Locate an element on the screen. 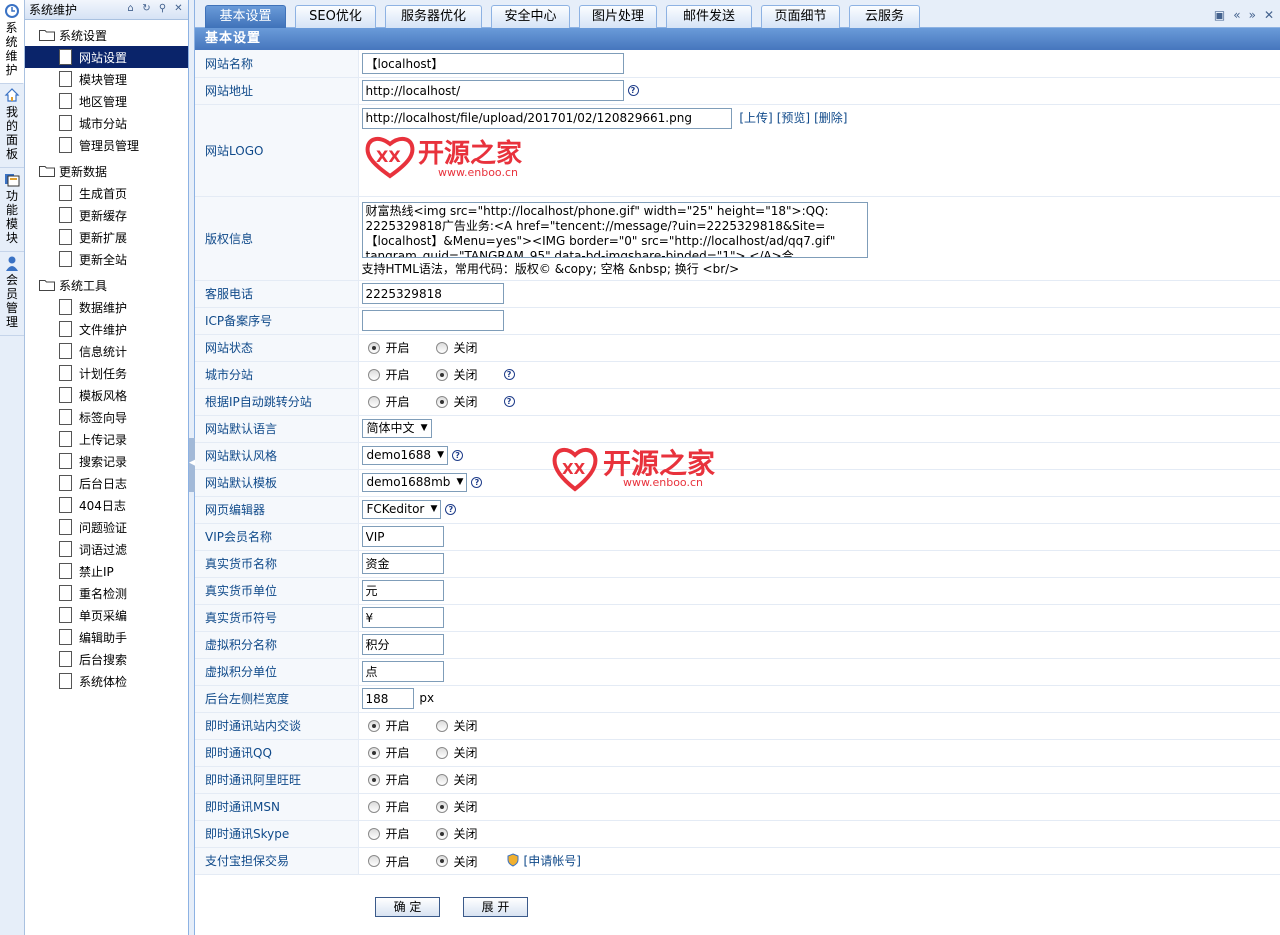 This screenshot has height=935, width=1280. sidebar-item: 问题验证 is located at coordinates (106, 527).